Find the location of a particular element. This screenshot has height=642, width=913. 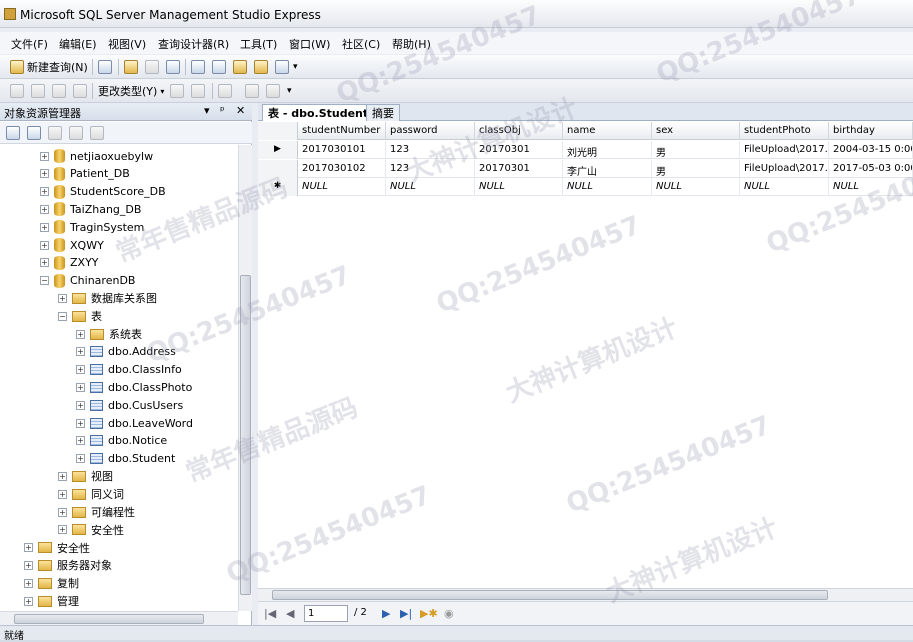

pane-menu-chevron-icon: ▾ is located at coordinates (207, 110).